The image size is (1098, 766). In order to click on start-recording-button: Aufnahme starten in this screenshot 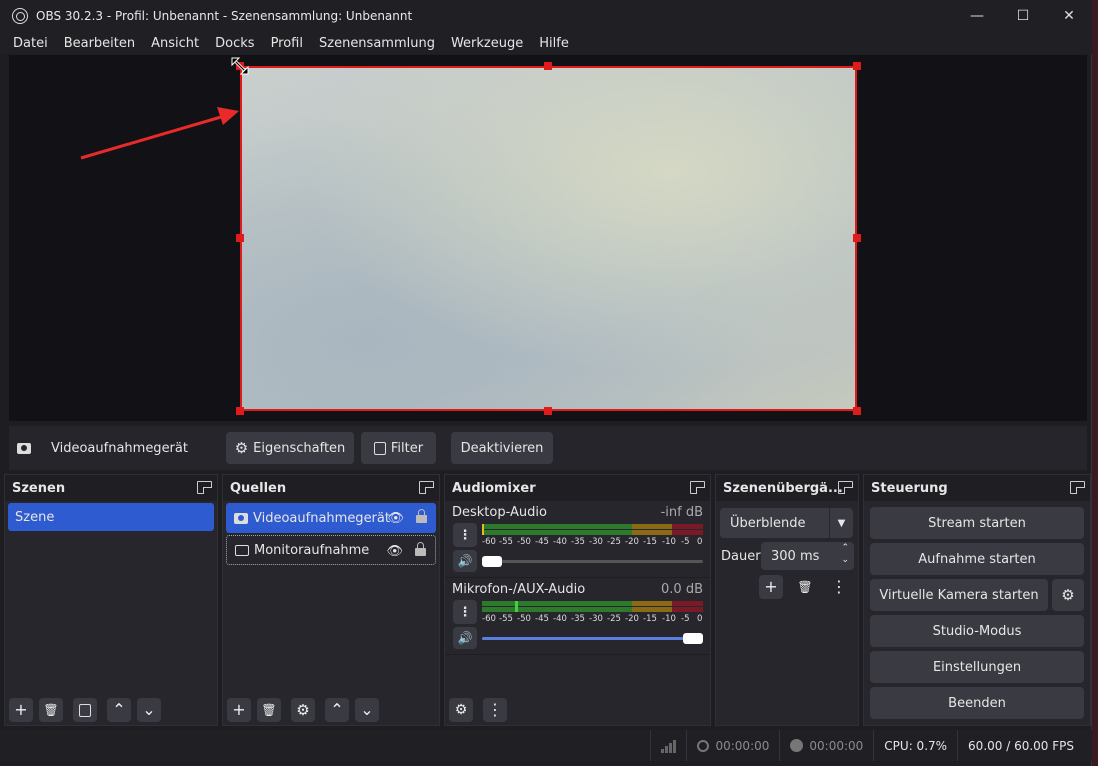, I will do `click(977, 559)`.